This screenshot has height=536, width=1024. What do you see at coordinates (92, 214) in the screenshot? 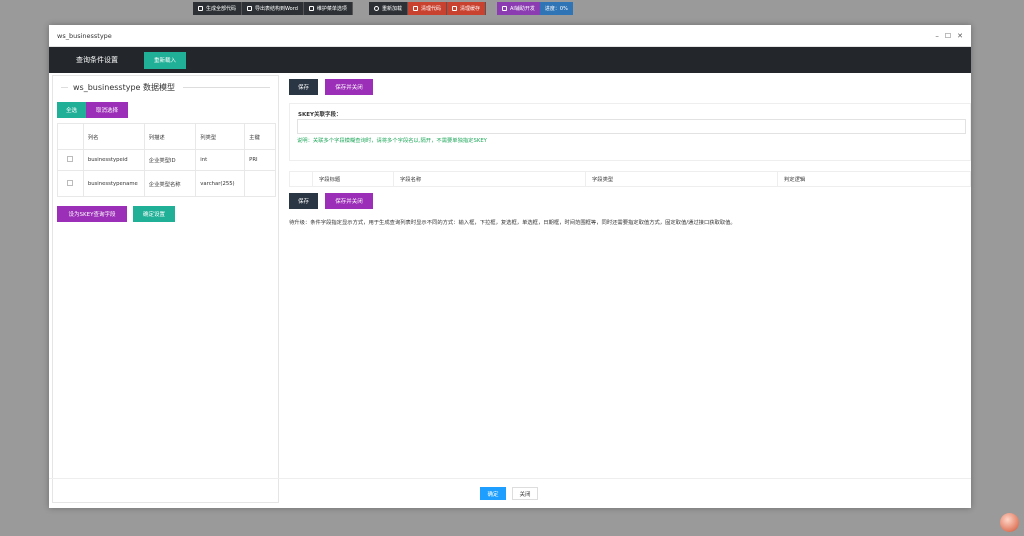
I see `set-skey-button: 设为SKEY查询字段` at bounding box center [92, 214].